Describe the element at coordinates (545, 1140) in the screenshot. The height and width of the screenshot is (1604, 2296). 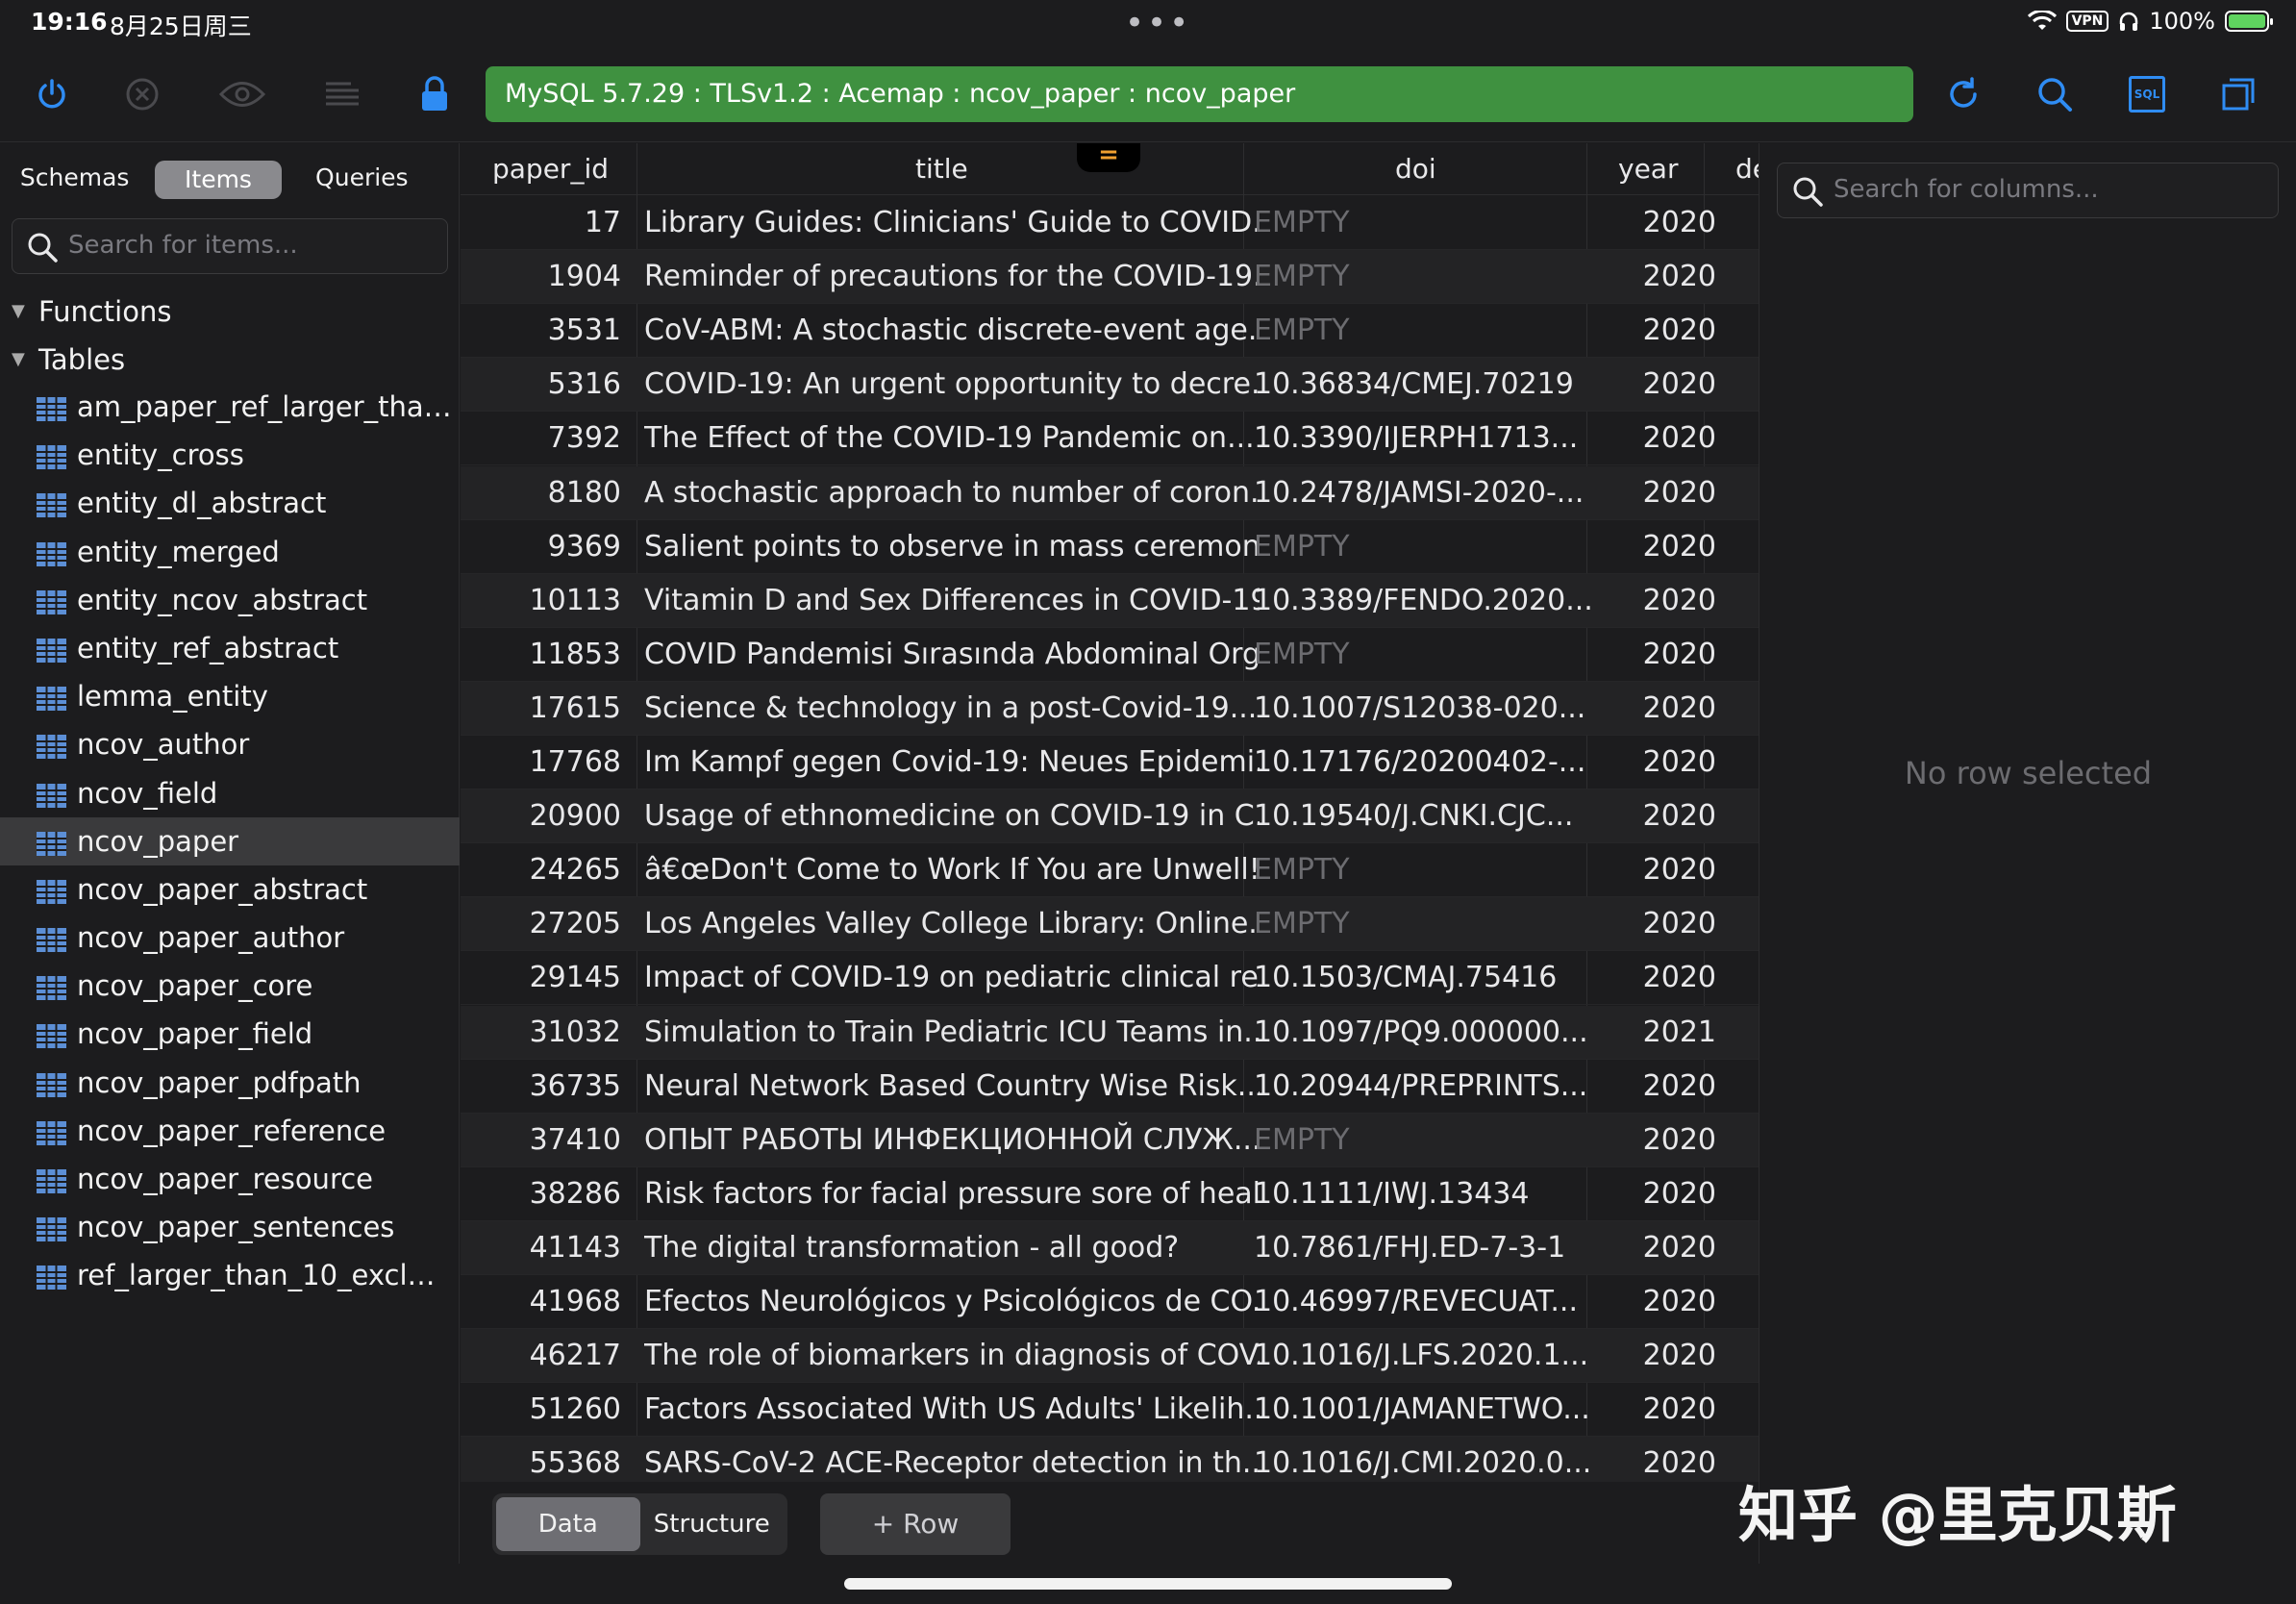
I see `cell-paper-id: 37410` at that location.